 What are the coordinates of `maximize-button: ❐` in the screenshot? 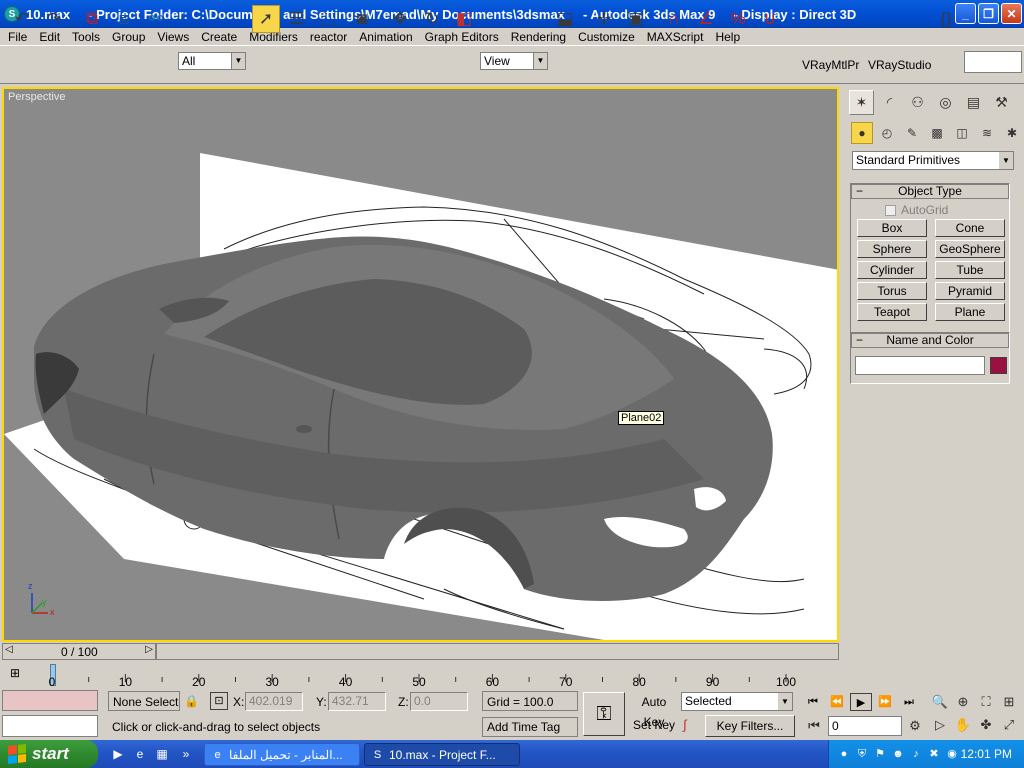 It's located at (988, 13).